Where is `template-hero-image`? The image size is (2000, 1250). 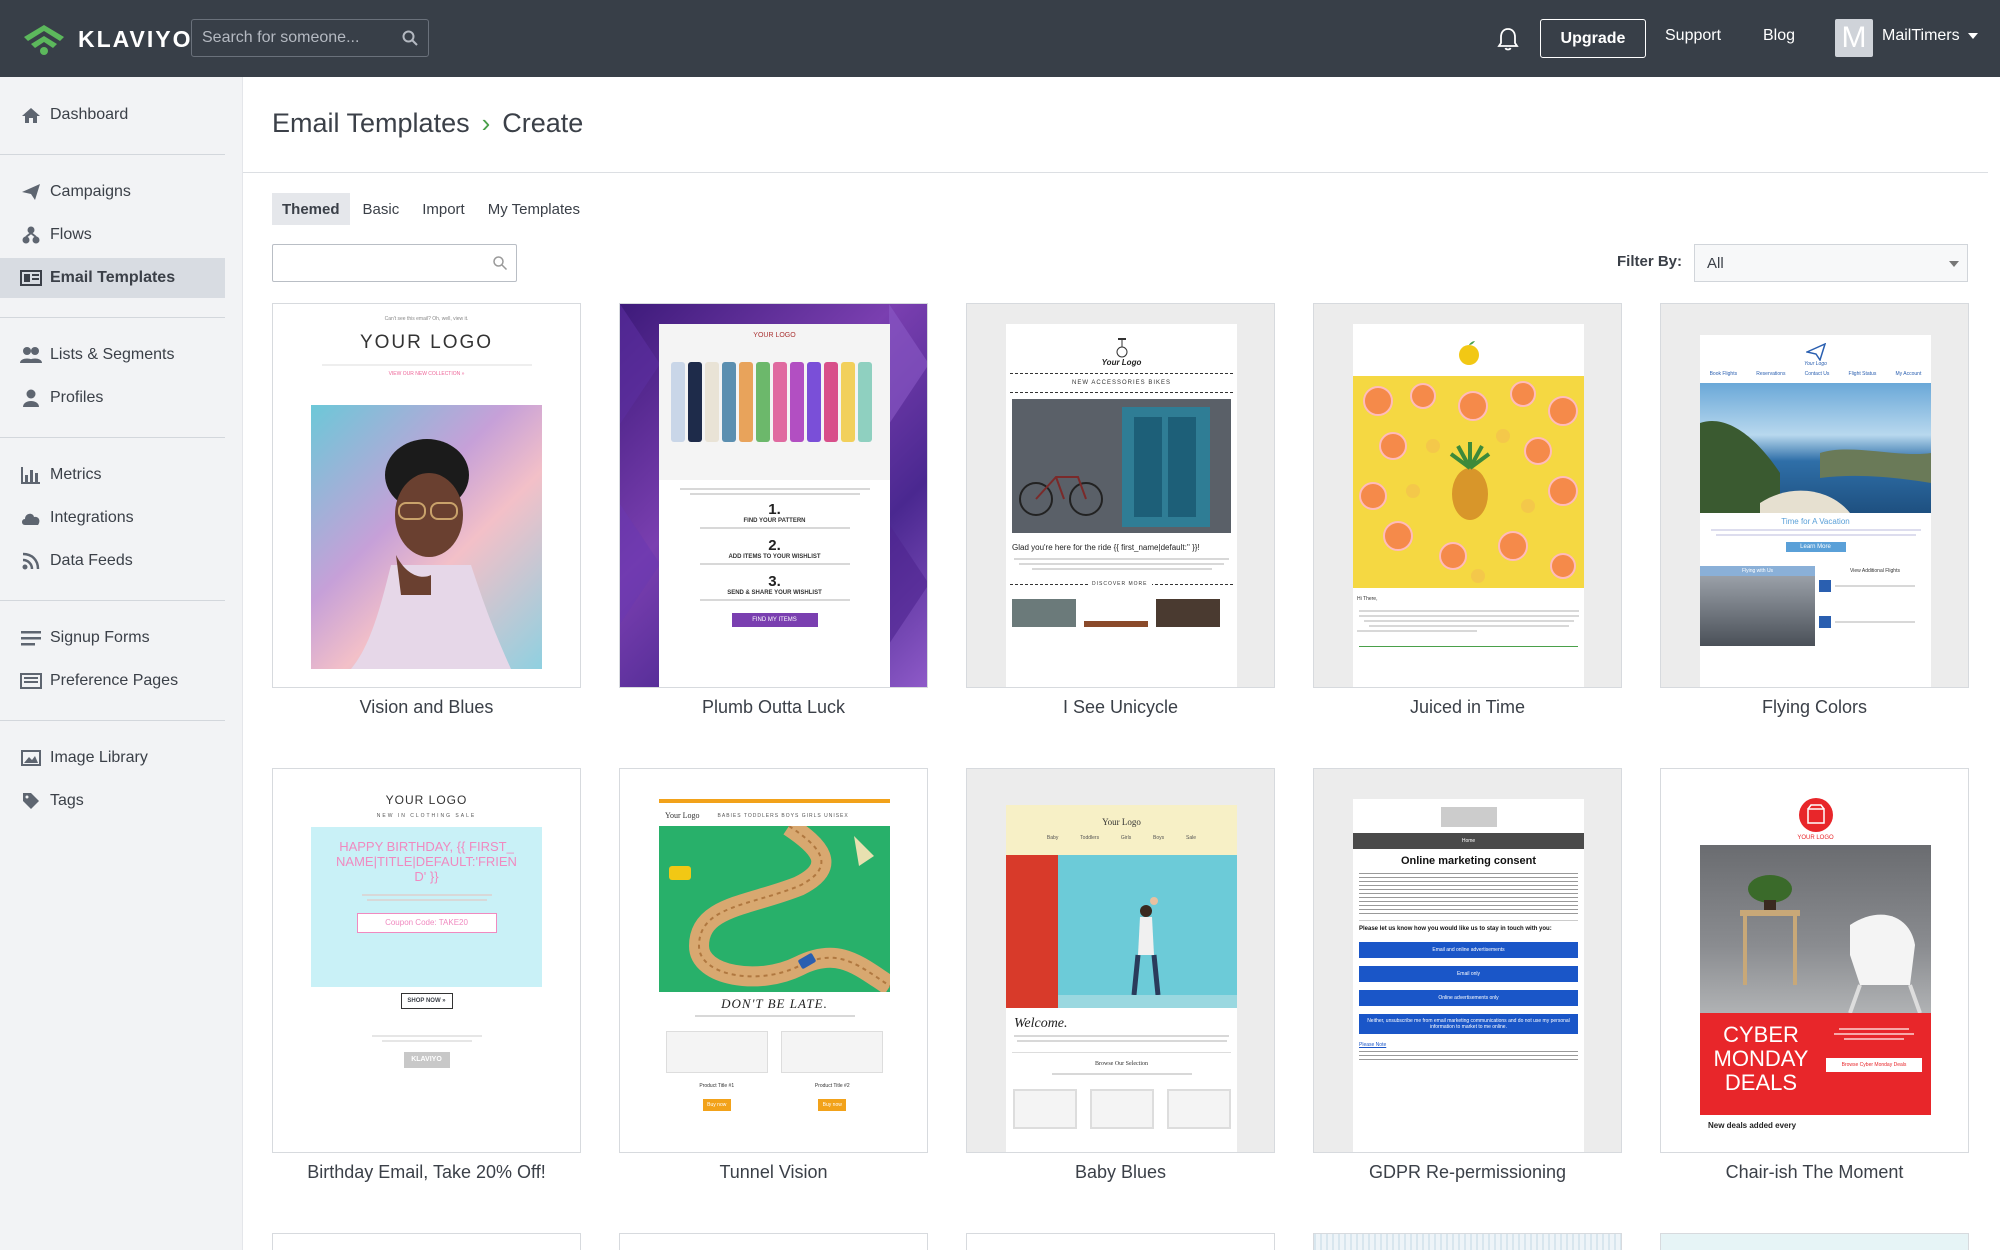 template-hero-image is located at coordinates (1815, 929).